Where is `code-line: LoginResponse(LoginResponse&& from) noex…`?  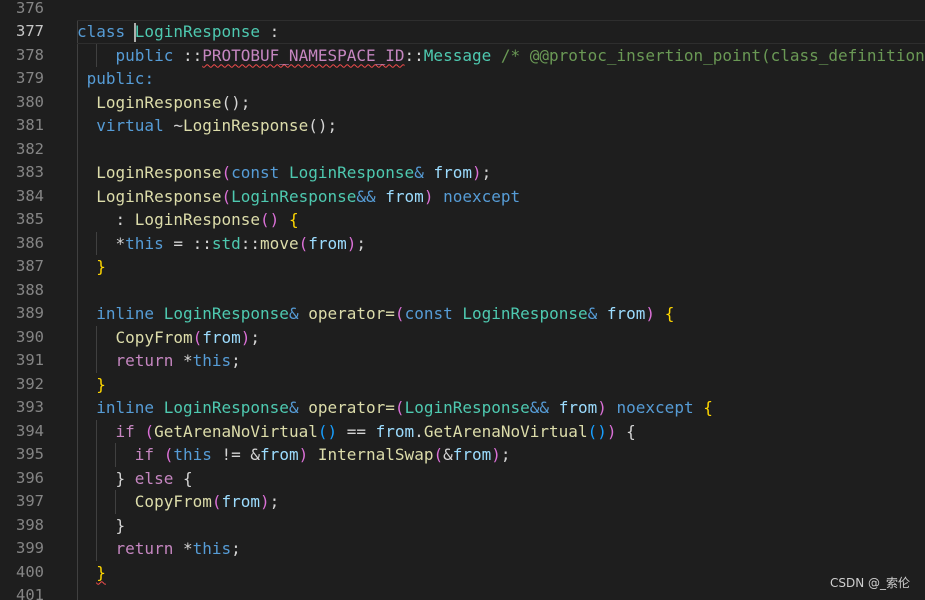
code-line: LoginResponse(LoginResponse&& from) noex… is located at coordinates (298, 197).